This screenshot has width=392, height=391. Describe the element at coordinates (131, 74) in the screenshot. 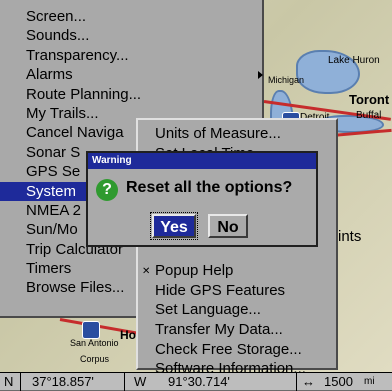

I see `menu-item-alarms: Alarms` at that location.